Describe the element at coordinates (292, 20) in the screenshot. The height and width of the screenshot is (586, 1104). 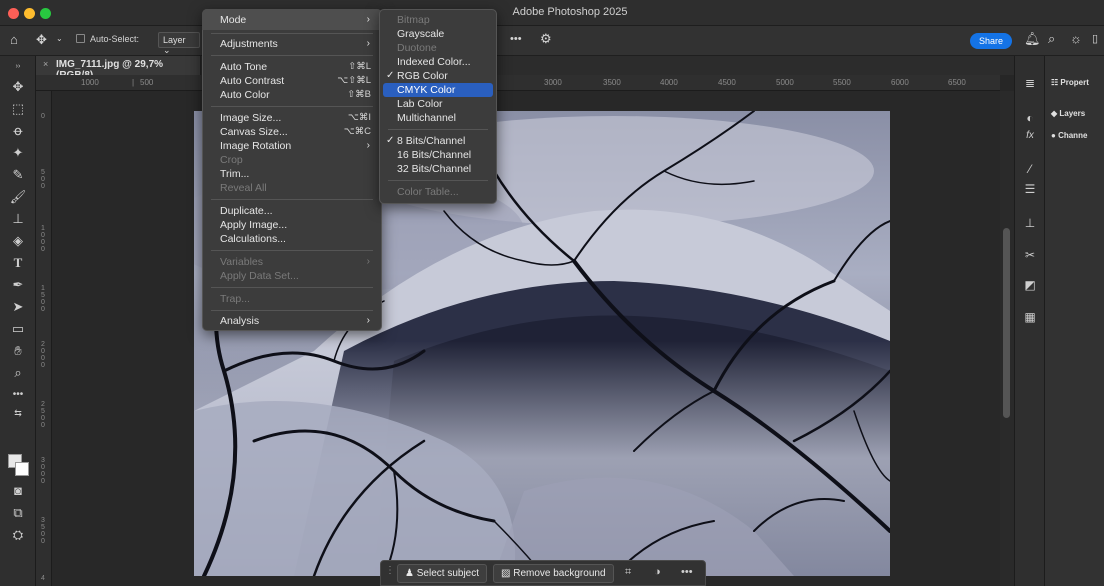
I see `menu-item-mode: Mode ›` at that location.